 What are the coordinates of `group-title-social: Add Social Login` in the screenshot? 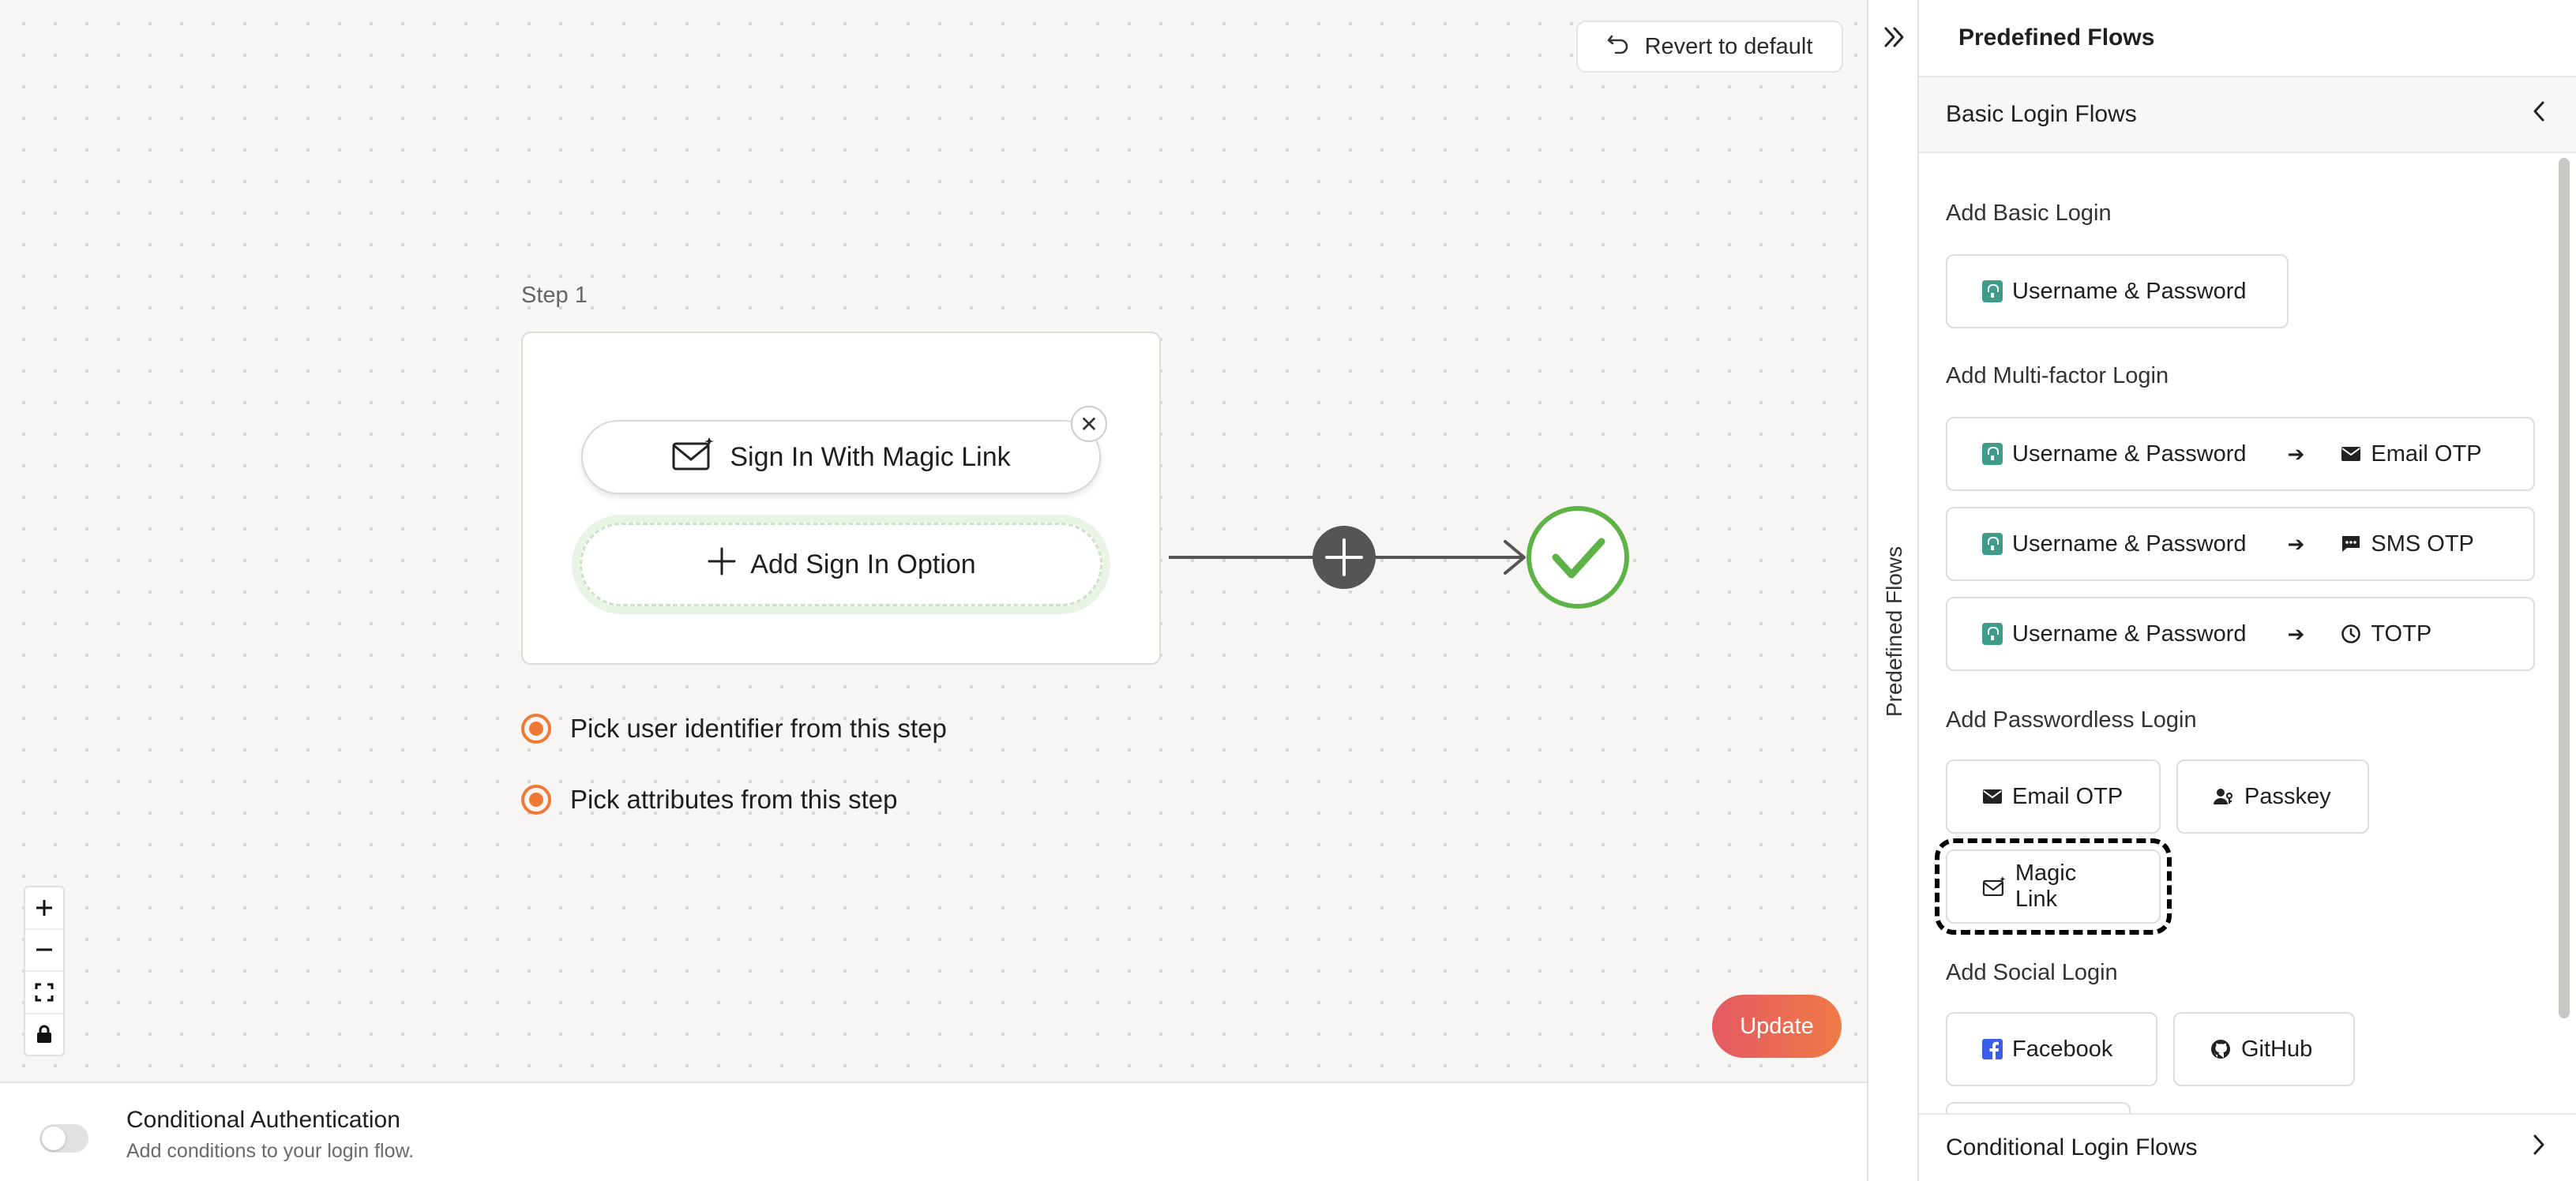 It's located at (2032, 972).